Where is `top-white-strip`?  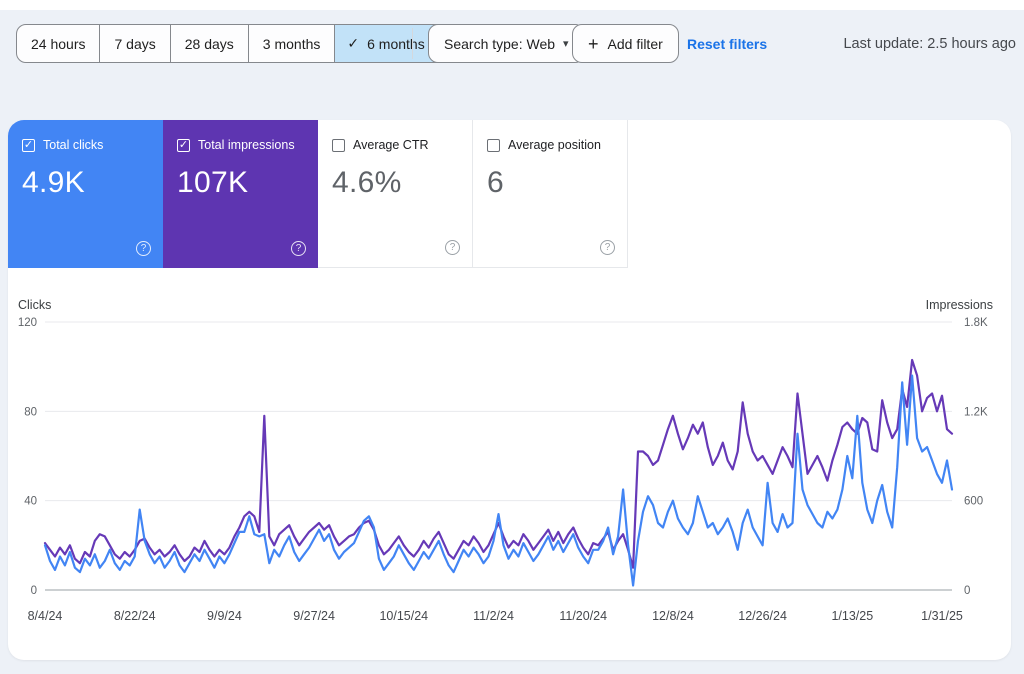
top-white-strip is located at coordinates (512, 5).